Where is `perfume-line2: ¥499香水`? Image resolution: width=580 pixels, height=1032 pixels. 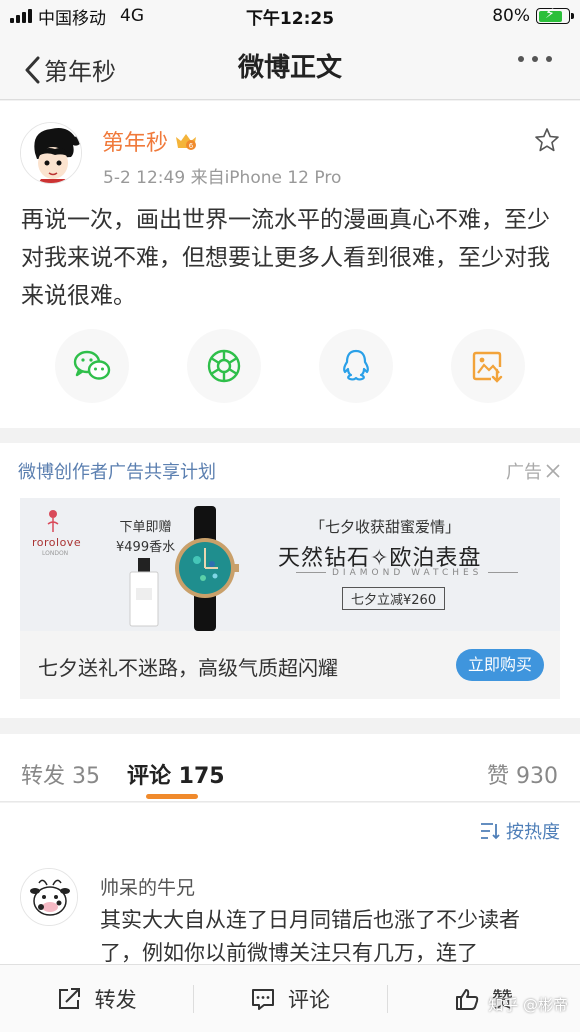
perfume-line2: ¥499香水 is located at coordinates (146, 547).